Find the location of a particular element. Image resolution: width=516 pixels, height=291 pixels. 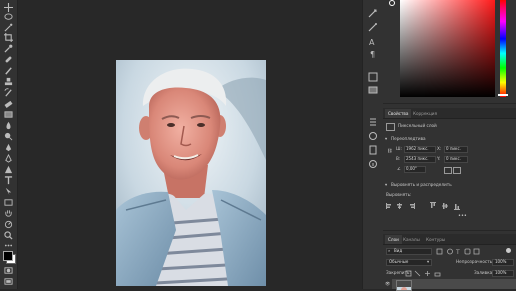

pixel-layer-icon is located at coordinates (390, 127).